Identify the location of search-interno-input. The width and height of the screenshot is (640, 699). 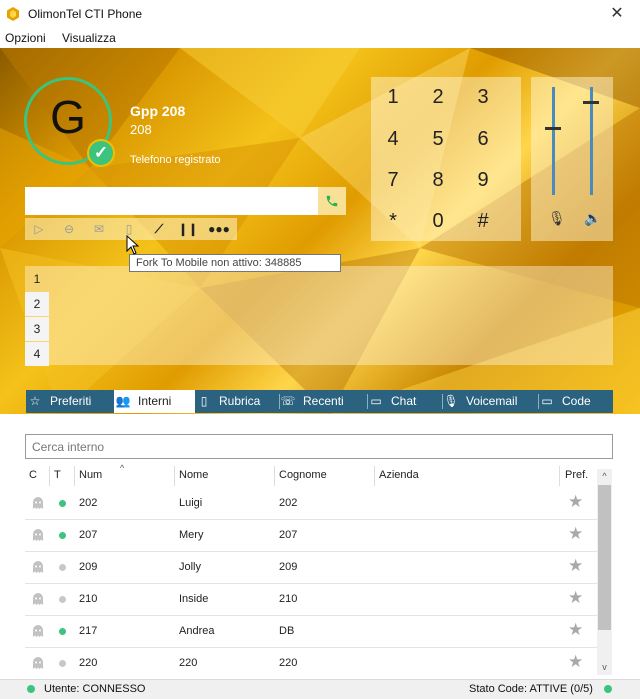
(319, 446).